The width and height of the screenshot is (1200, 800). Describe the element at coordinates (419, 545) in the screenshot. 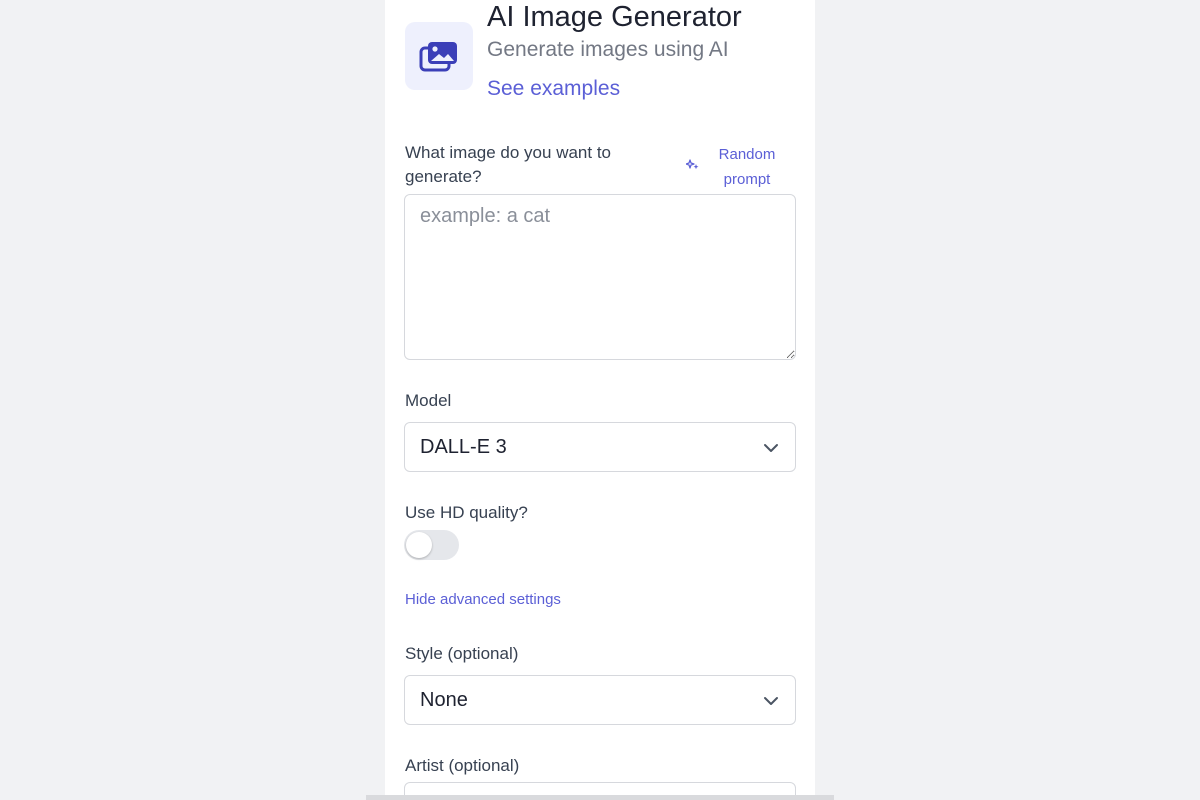

I see `toggle-knob` at that location.